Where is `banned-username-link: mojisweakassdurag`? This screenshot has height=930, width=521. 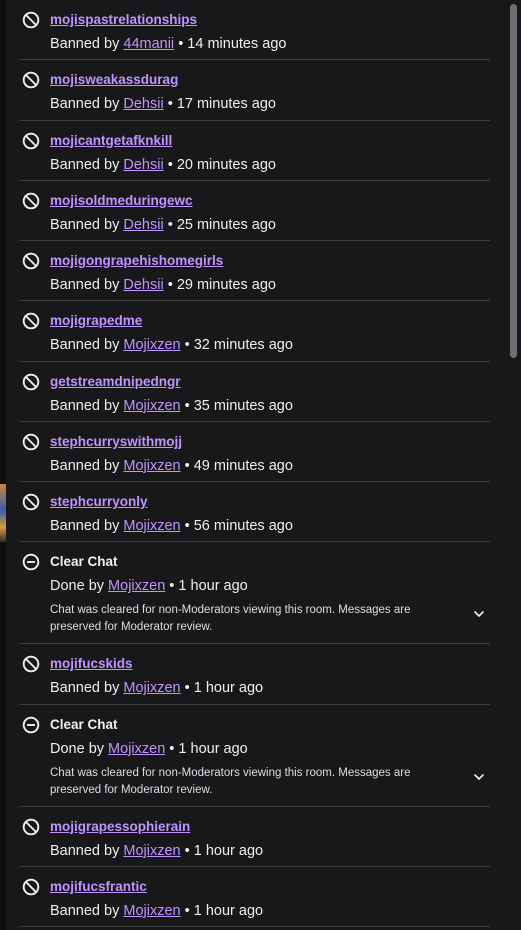 banned-username-link: mojisweakassdurag is located at coordinates (114, 80).